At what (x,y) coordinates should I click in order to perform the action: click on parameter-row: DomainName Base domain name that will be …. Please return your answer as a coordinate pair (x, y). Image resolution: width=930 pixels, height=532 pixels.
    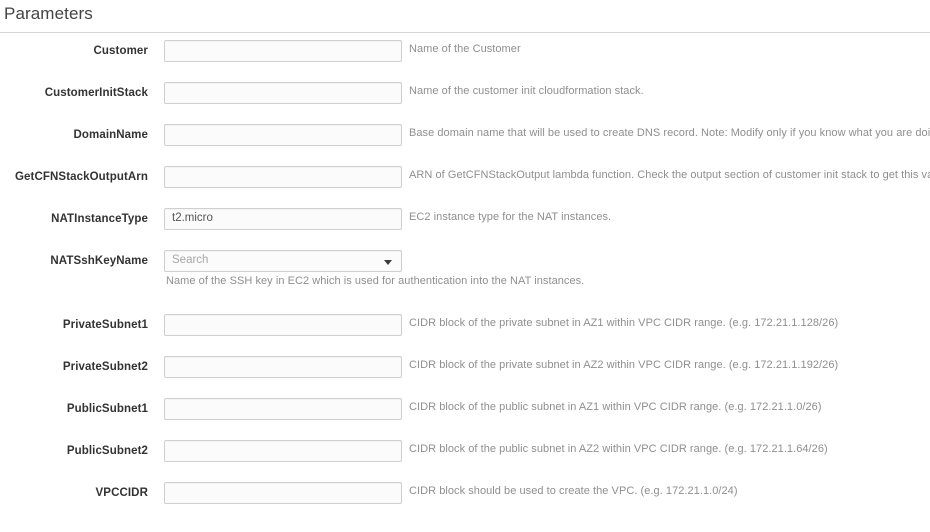
    Looking at the image, I should click on (465, 139).